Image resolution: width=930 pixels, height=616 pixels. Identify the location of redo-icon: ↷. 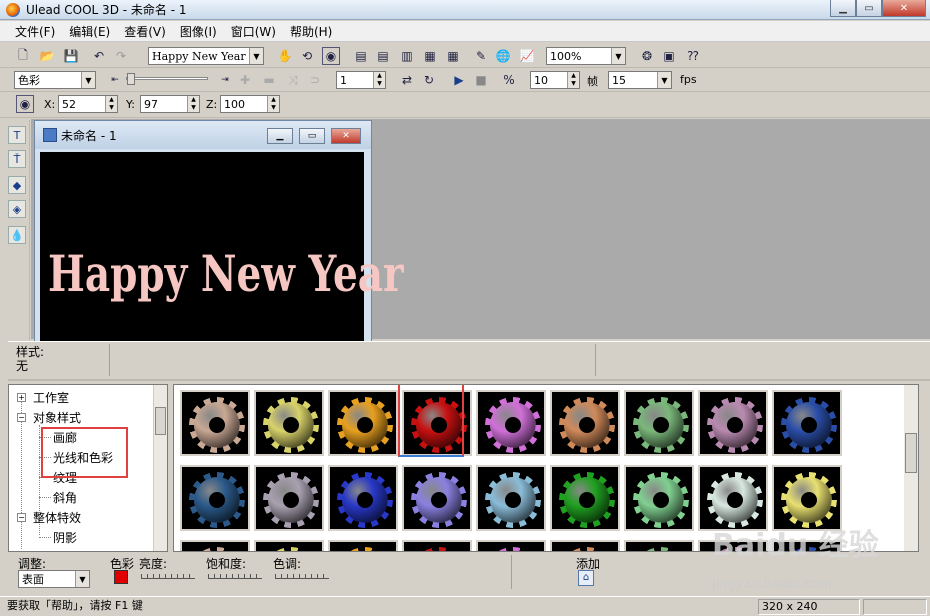
(121, 56).